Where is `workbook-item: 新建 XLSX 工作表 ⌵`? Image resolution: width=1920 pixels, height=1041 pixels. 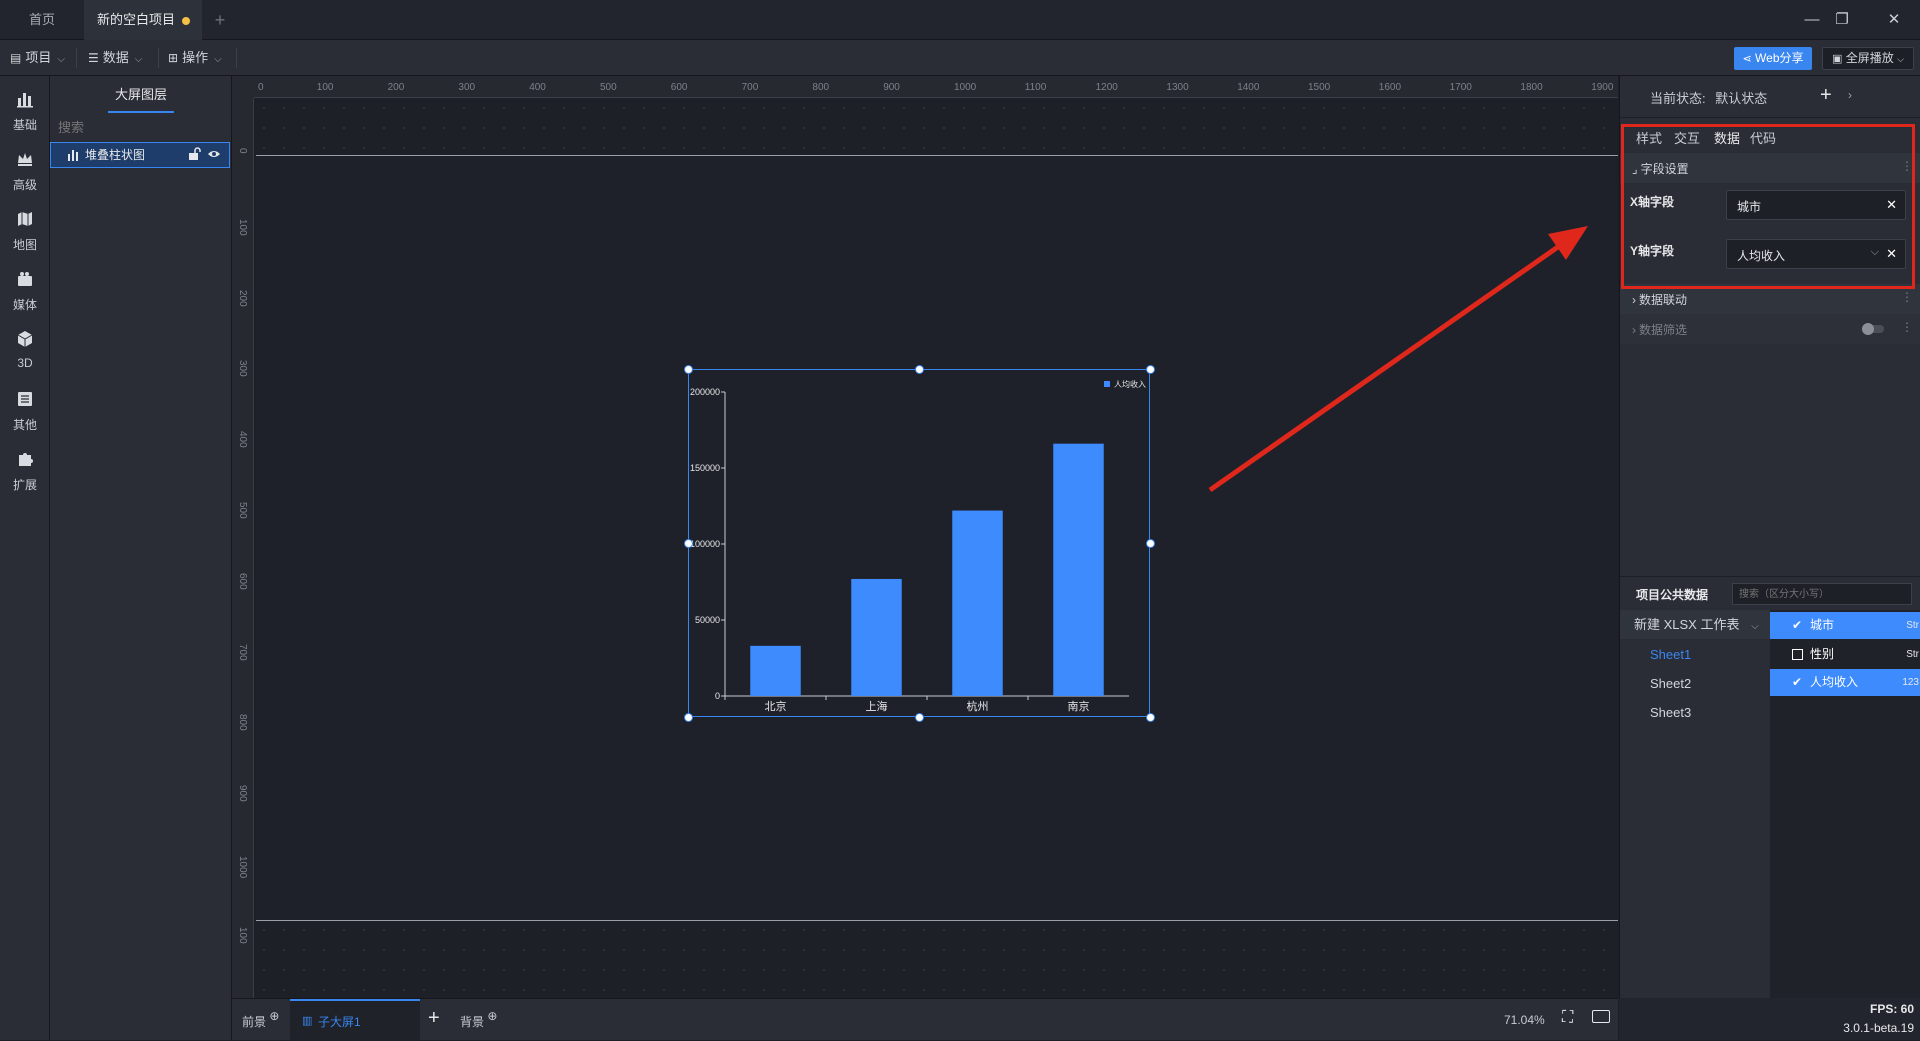
workbook-item: 新建 XLSX 工作表 ⌵ is located at coordinates (1695, 624).